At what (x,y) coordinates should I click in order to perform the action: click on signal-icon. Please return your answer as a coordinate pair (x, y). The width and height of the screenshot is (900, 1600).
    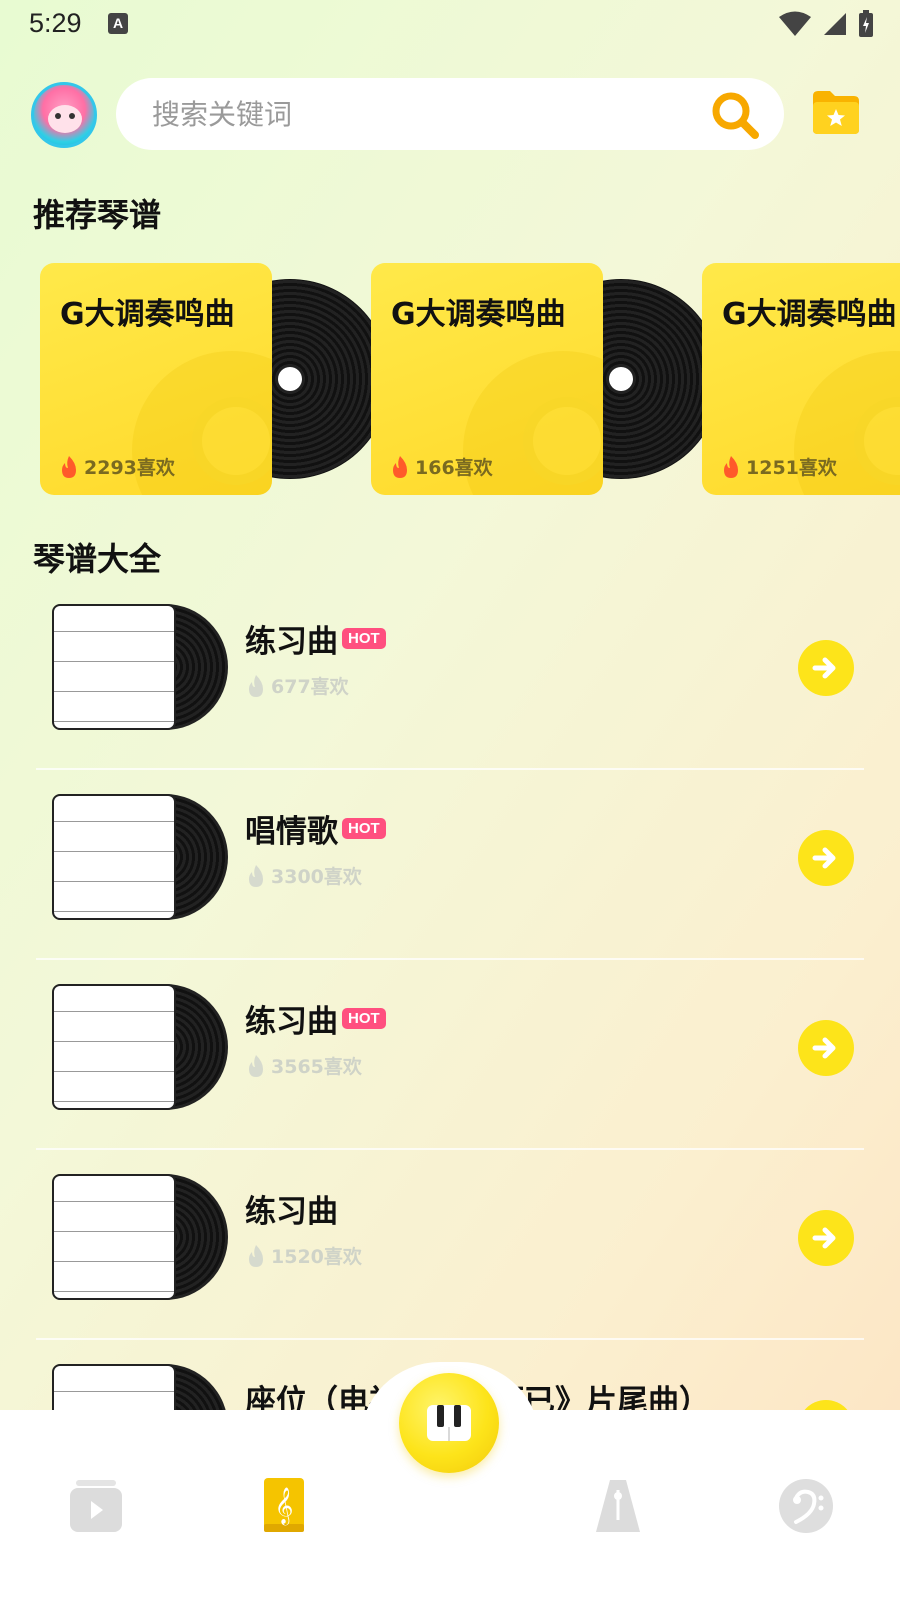
    Looking at the image, I should click on (835, 24).